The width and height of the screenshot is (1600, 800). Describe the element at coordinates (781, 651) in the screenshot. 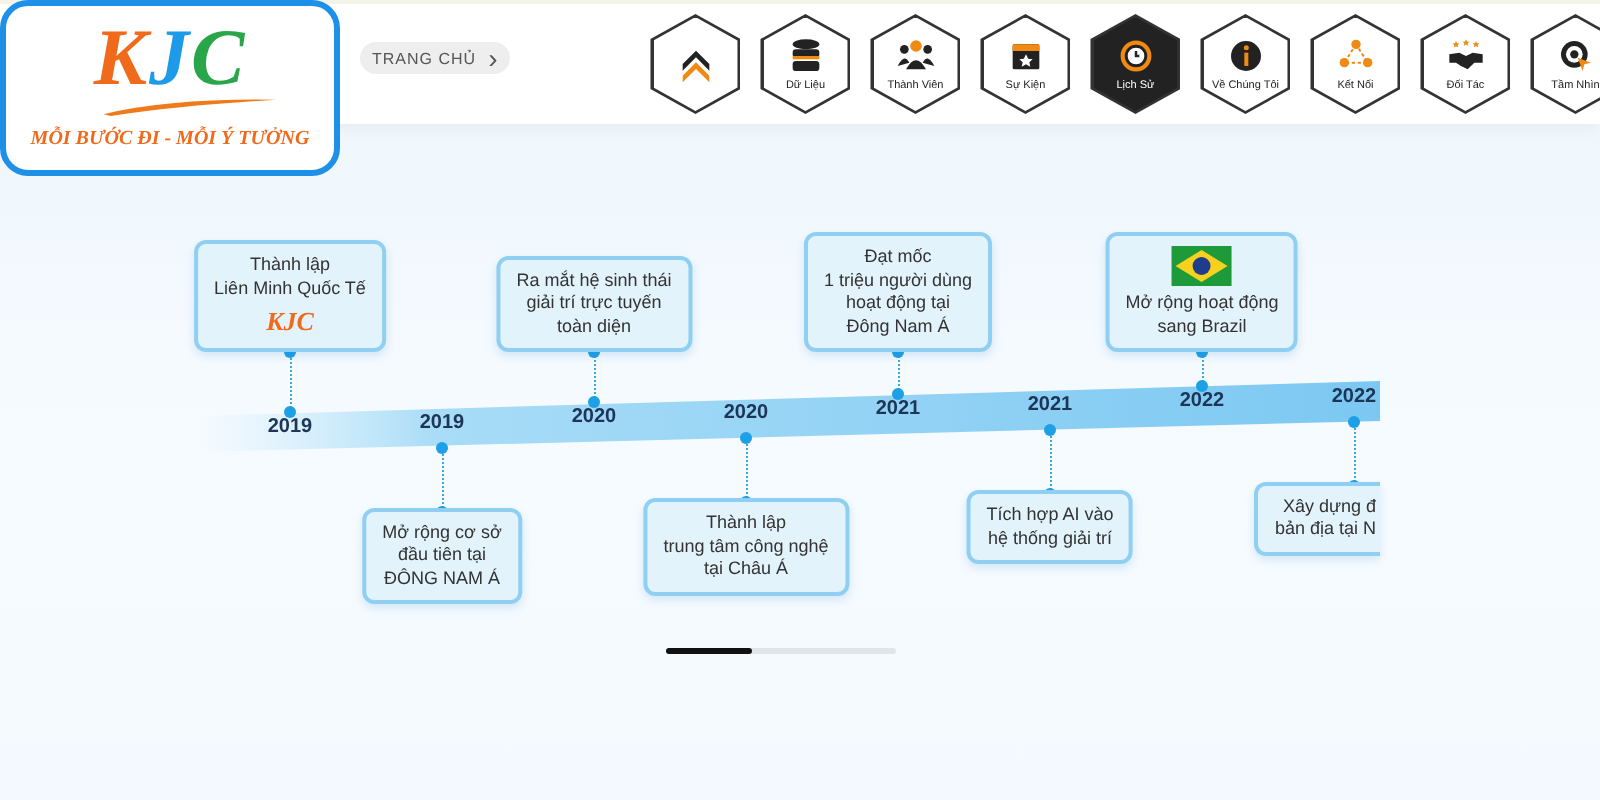

I see `scroll-track` at that location.